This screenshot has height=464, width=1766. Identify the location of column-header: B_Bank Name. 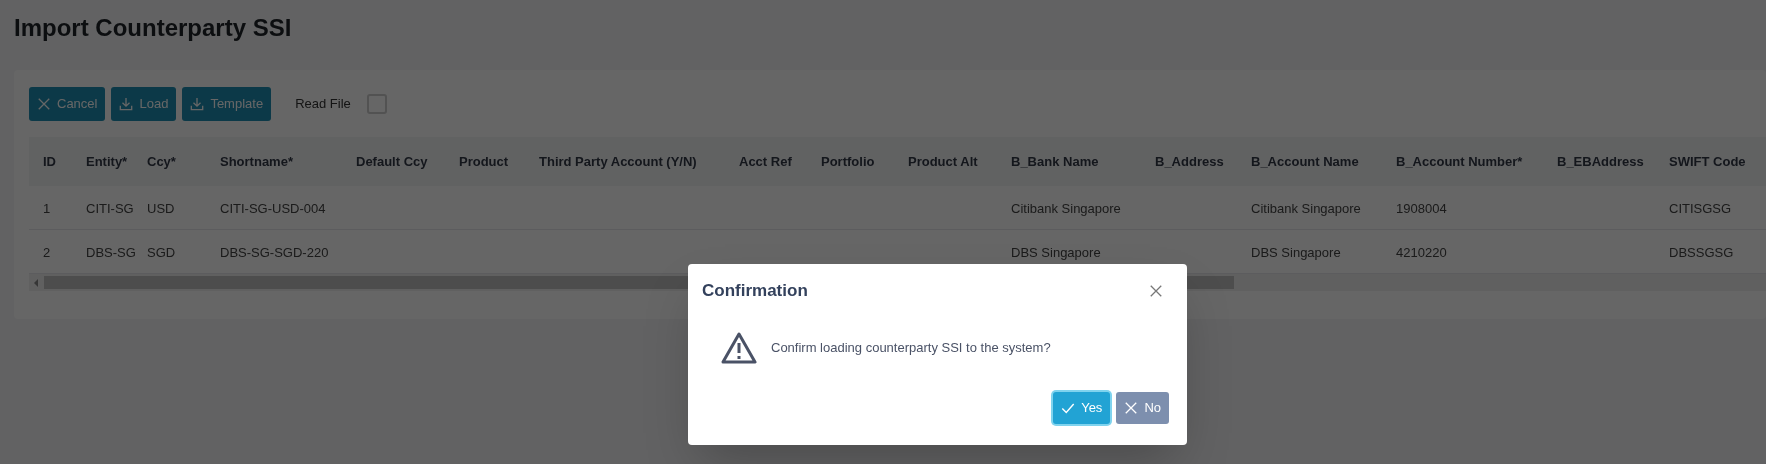
(1055, 161).